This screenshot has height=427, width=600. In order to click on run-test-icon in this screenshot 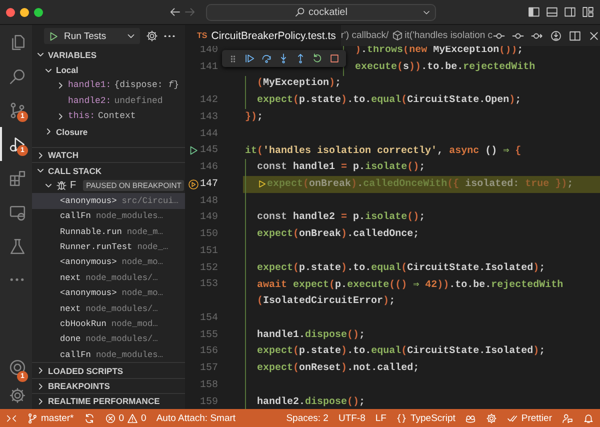, I will do `click(193, 150)`.